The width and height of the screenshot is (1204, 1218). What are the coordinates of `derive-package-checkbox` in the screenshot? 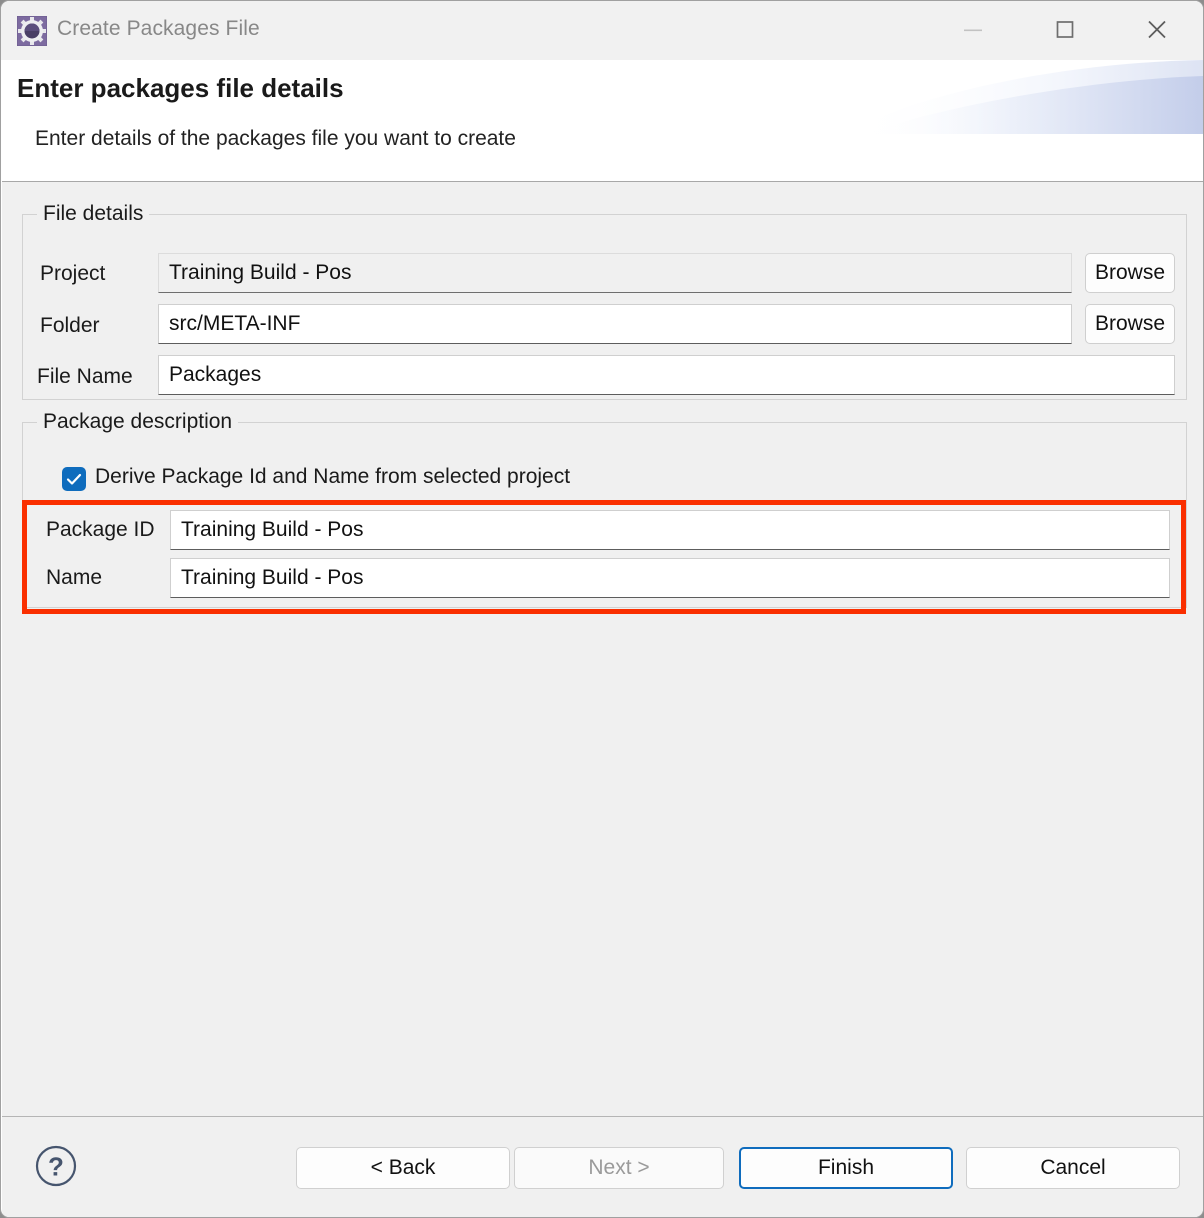 It's located at (74, 479).